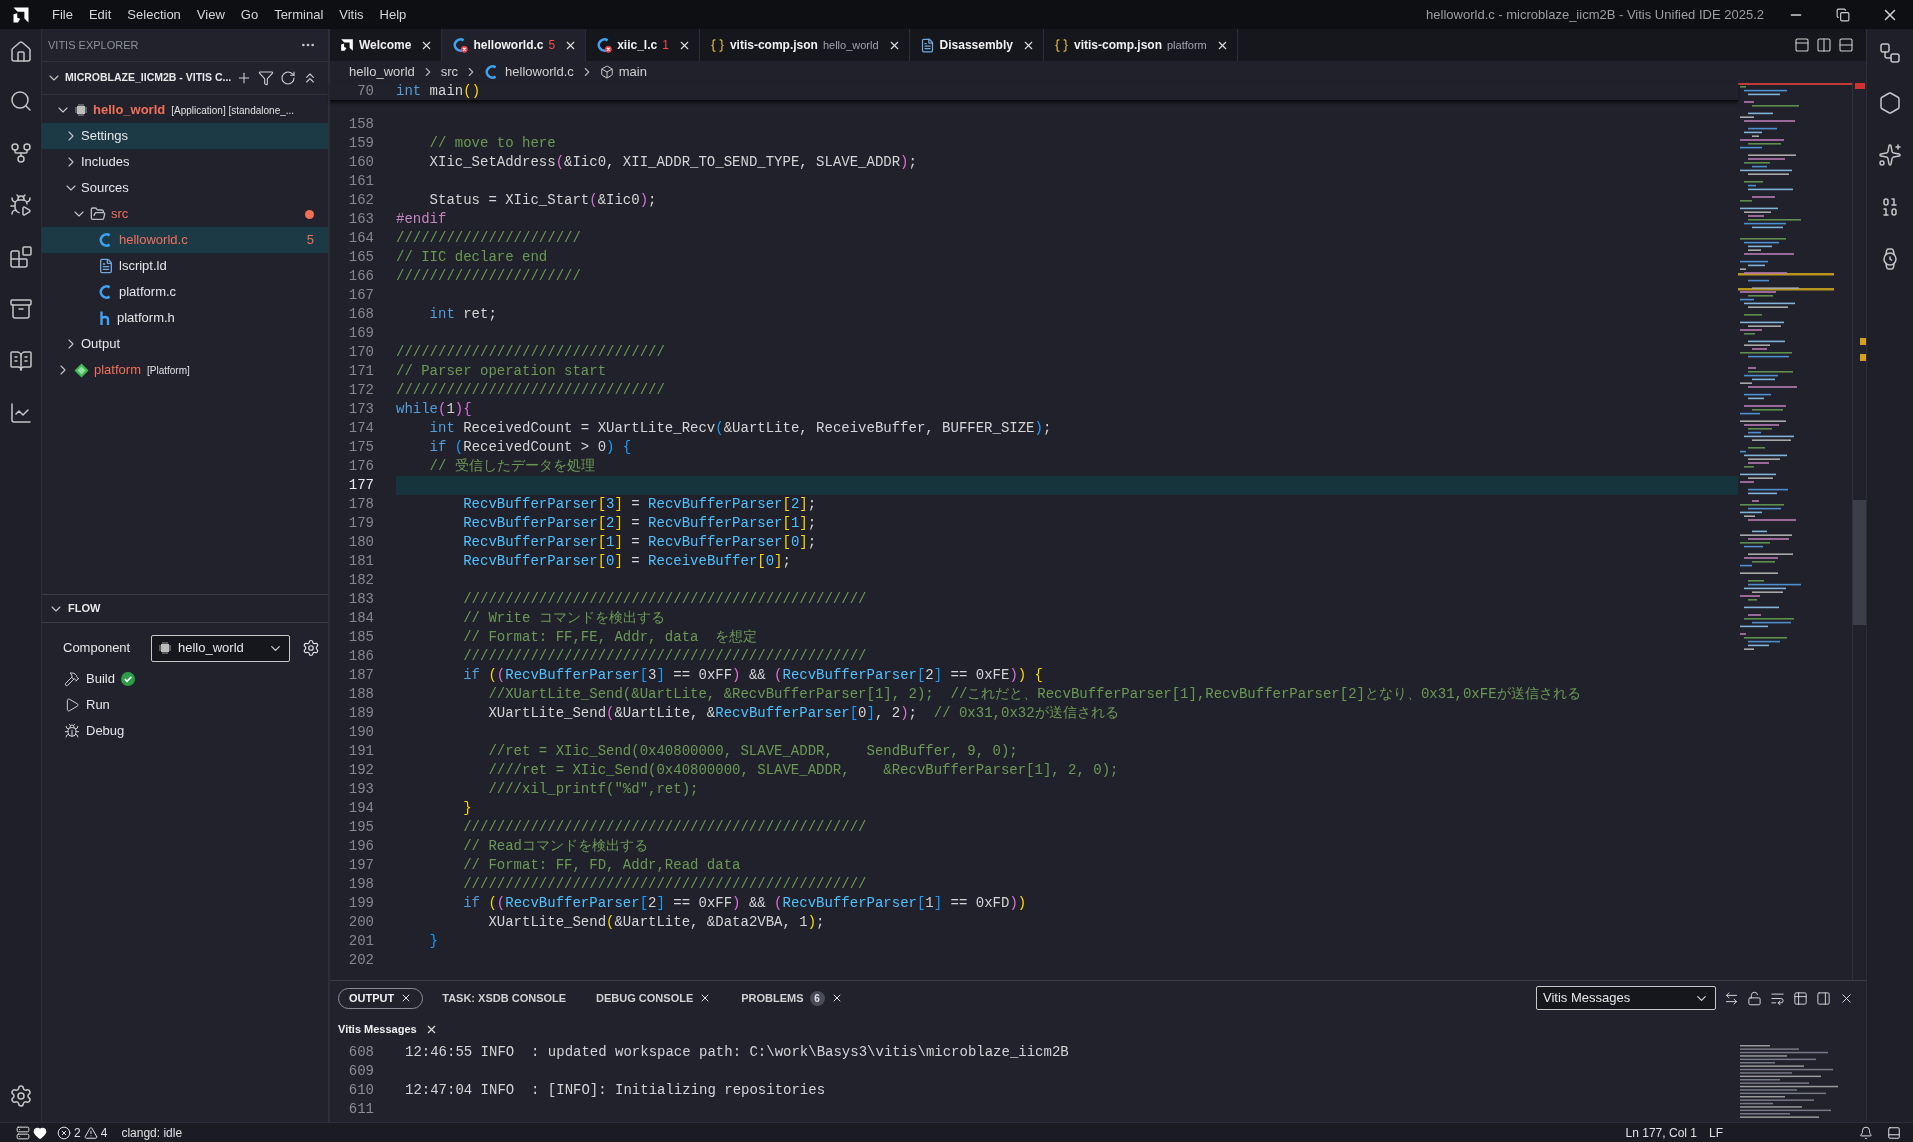  What do you see at coordinates (514, 45) in the screenshot?
I see `editor-tab: helloworld.c 5` at bounding box center [514, 45].